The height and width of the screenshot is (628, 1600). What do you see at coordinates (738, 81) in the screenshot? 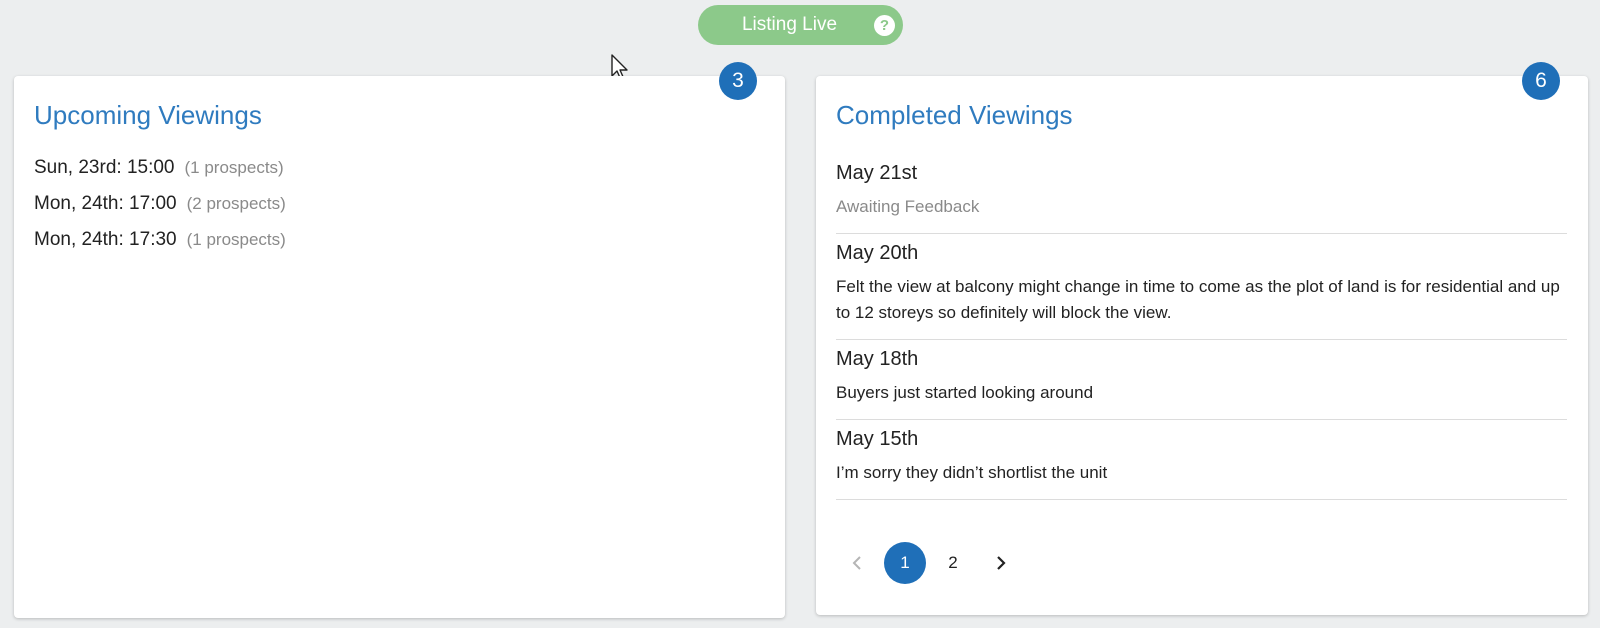
I see `upcoming-count-badge: 3` at bounding box center [738, 81].